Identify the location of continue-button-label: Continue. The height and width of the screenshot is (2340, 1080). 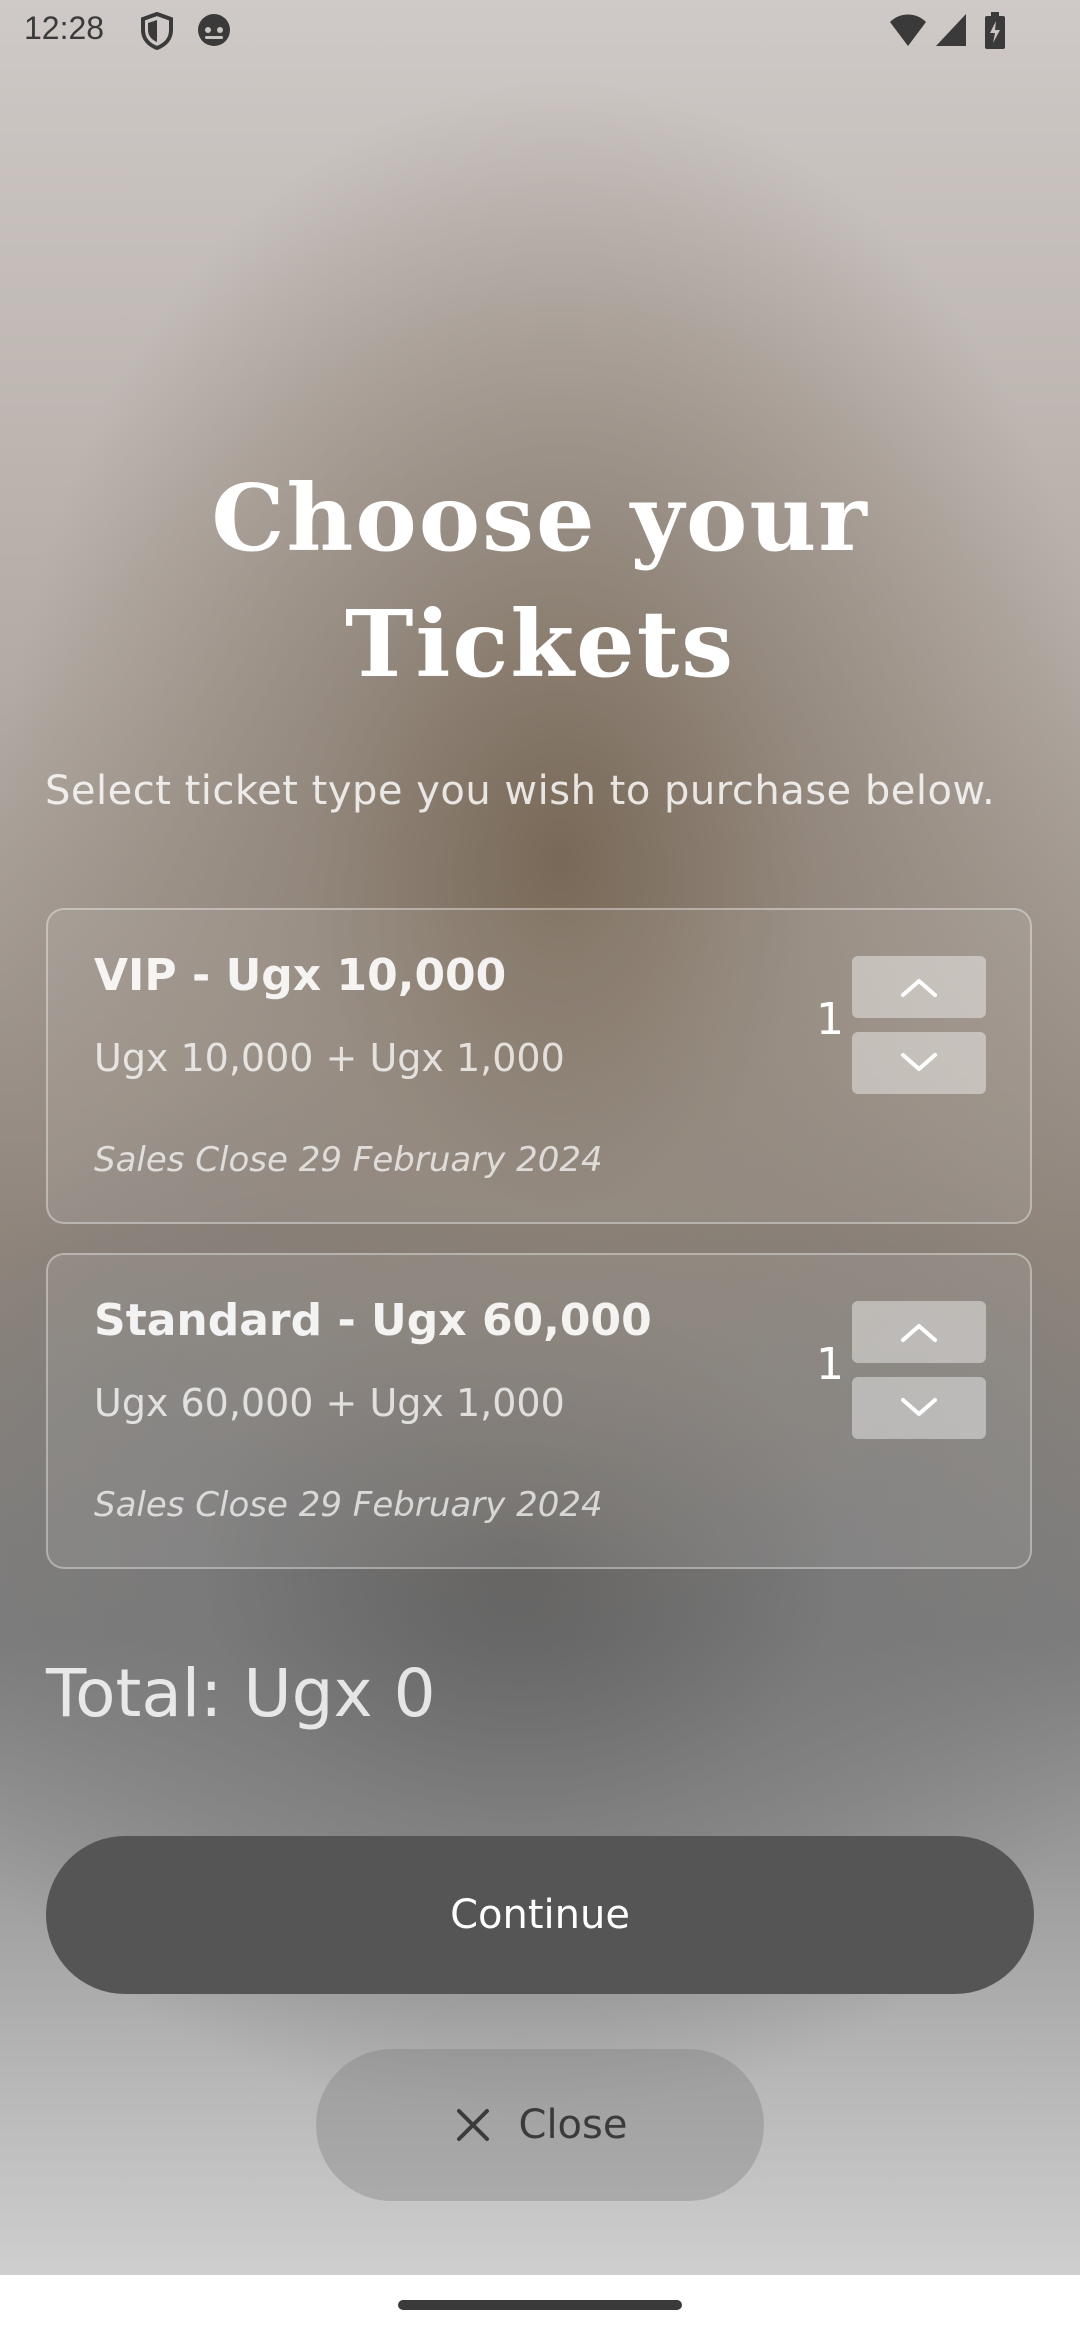
(540, 1915).